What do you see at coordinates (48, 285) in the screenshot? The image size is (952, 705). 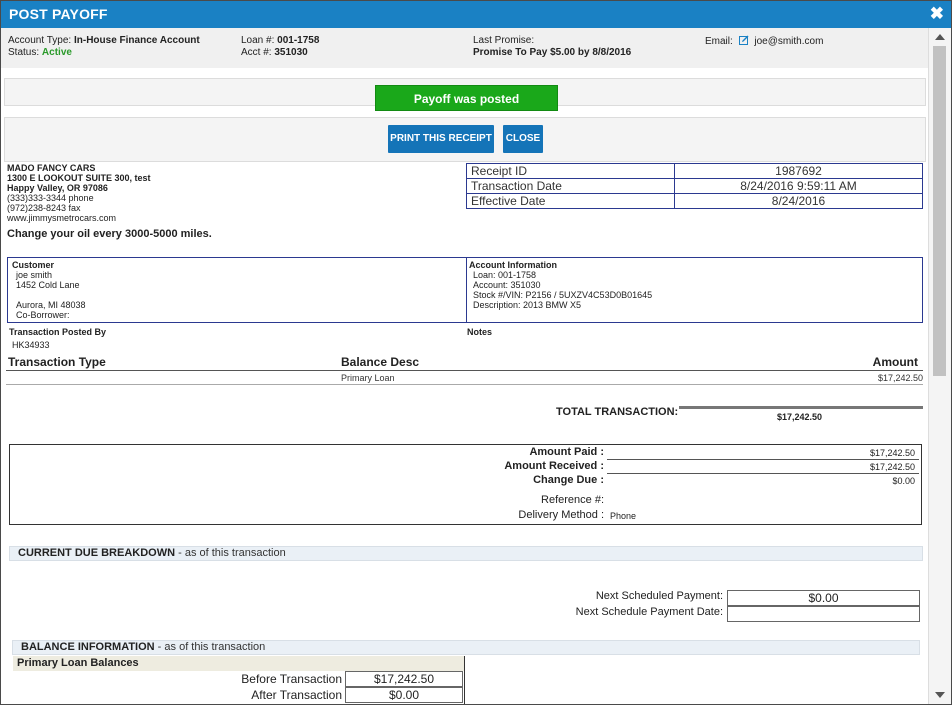 I see `customer-street: 1452 Cold Lane` at bounding box center [48, 285].